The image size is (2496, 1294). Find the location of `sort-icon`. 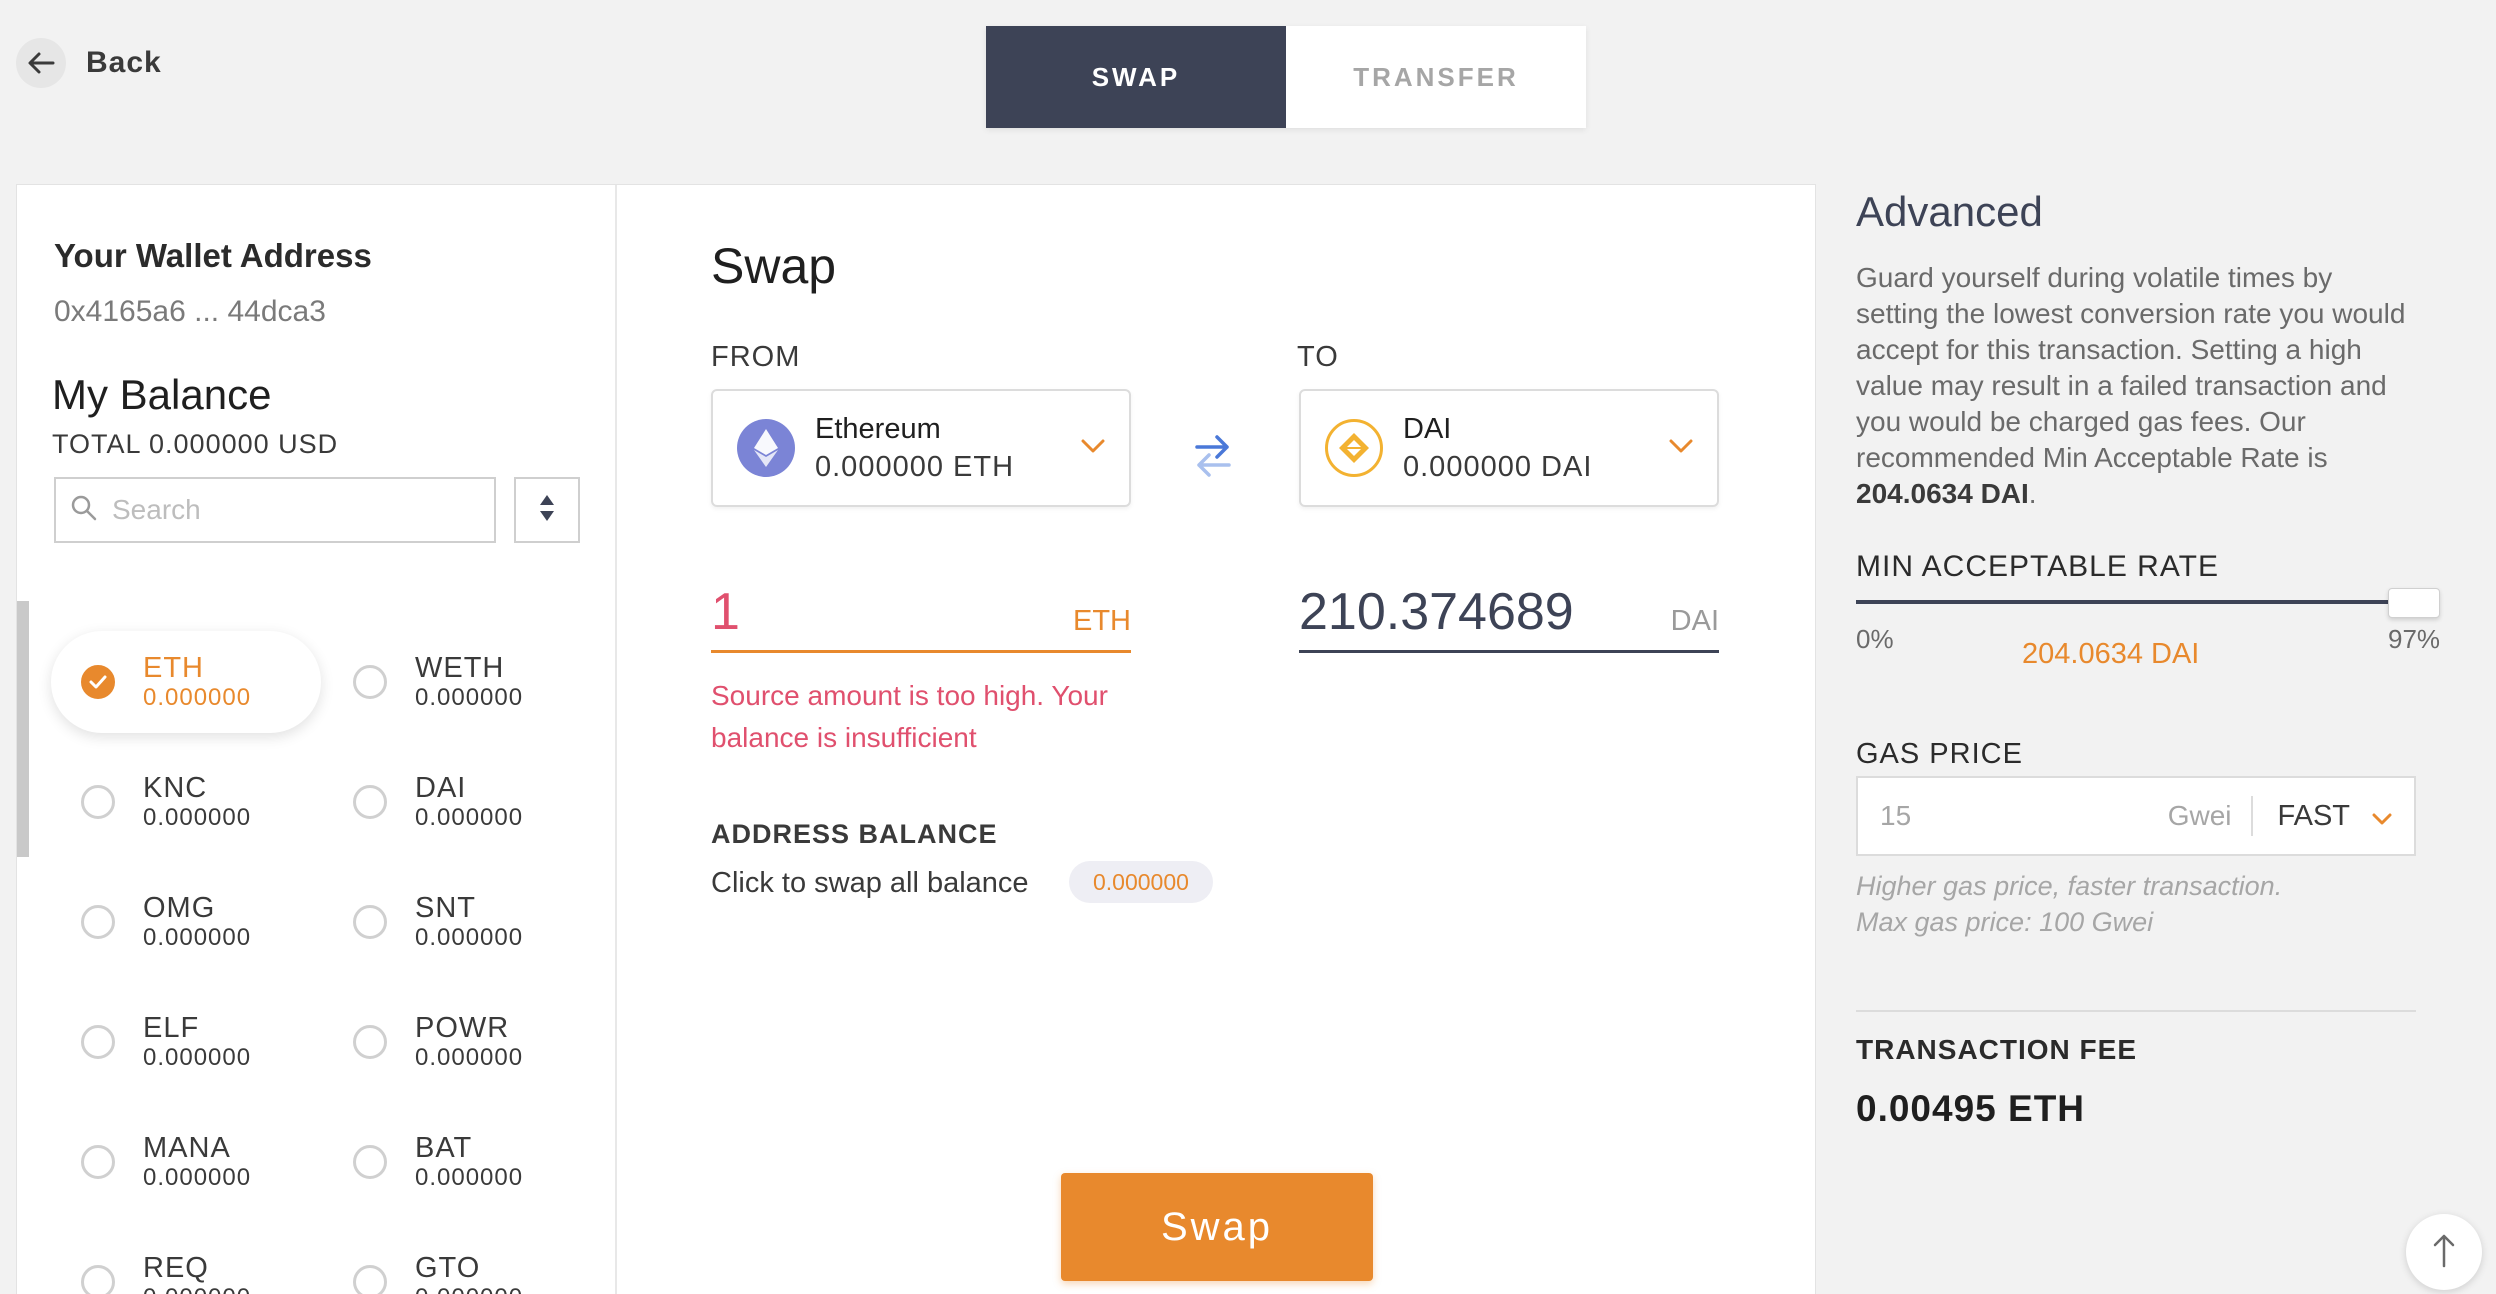

sort-icon is located at coordinates (547, 510).